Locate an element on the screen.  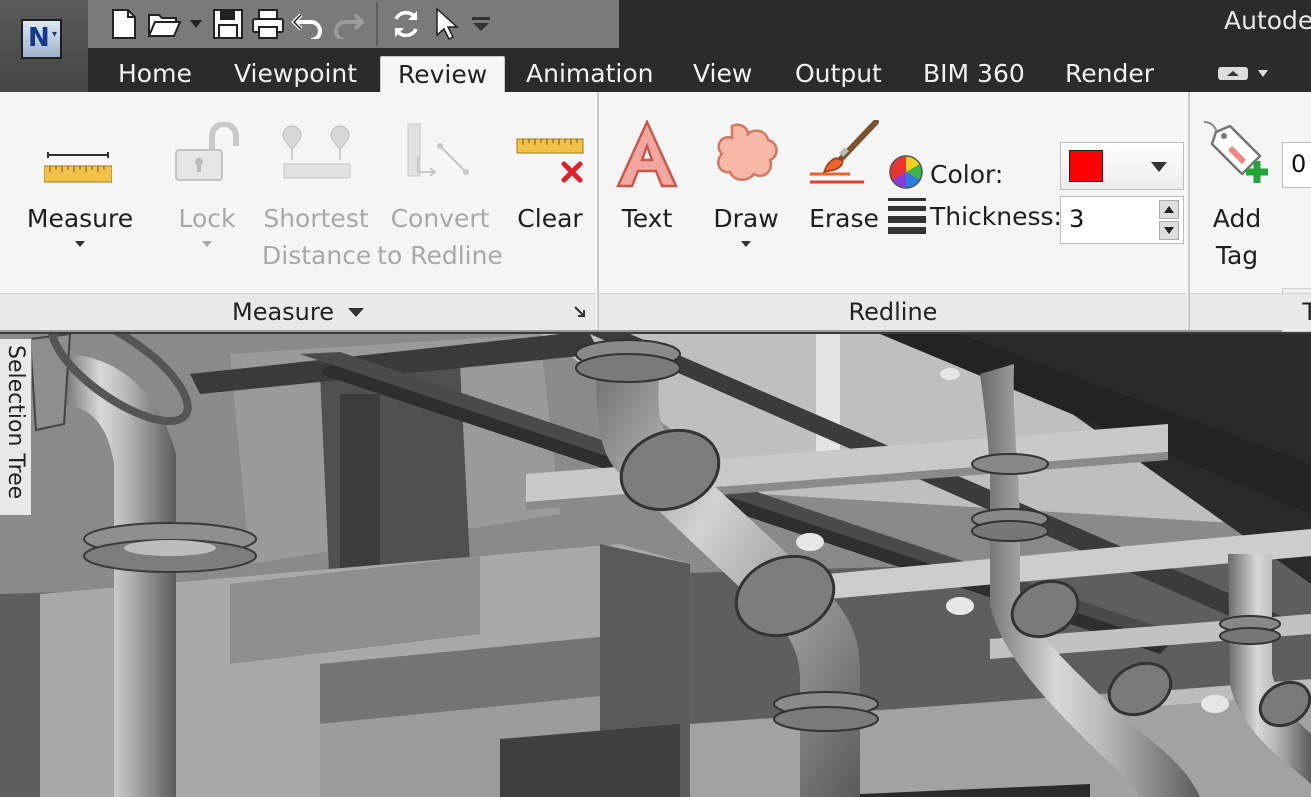
measure-panel-footer: Measure is located at coordinates (298, 311).